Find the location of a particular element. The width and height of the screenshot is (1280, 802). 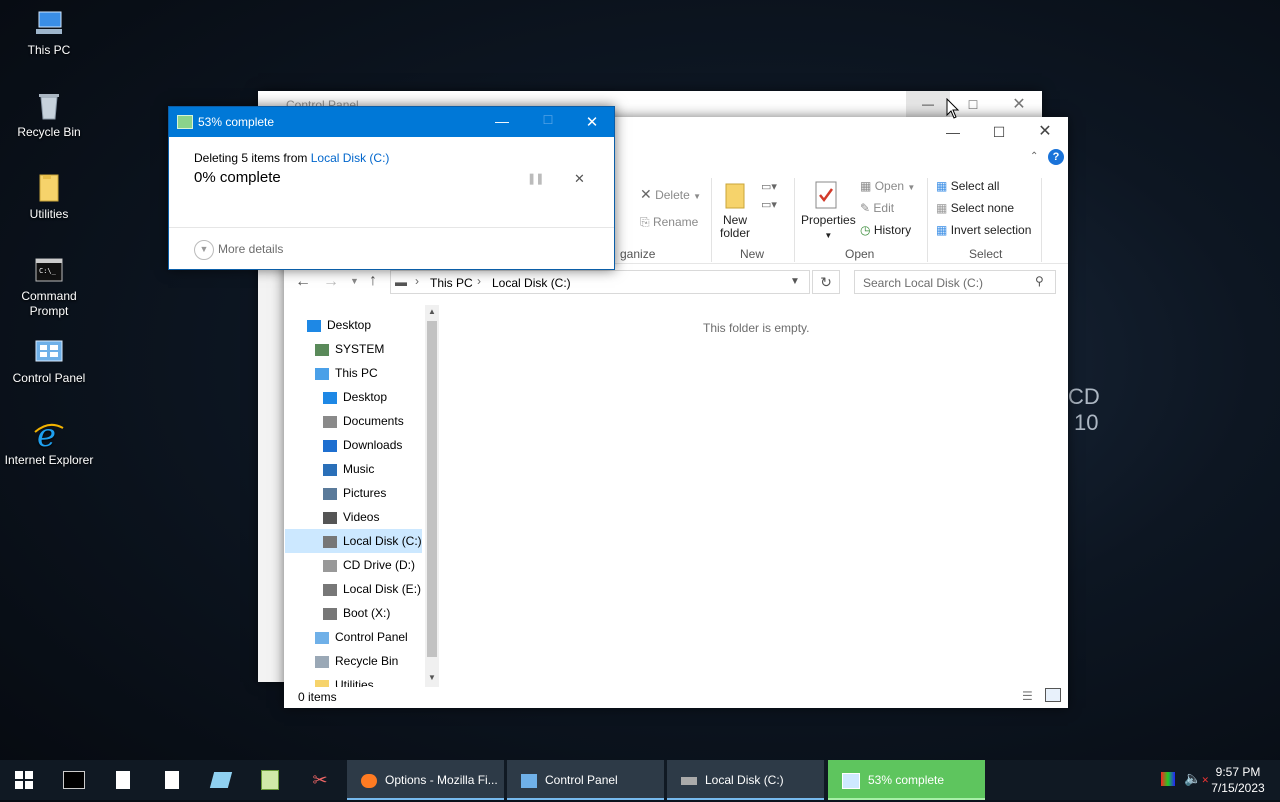

taskbar-task-local-disk: Local Disk (C:) is located at coordinates (745, 780).